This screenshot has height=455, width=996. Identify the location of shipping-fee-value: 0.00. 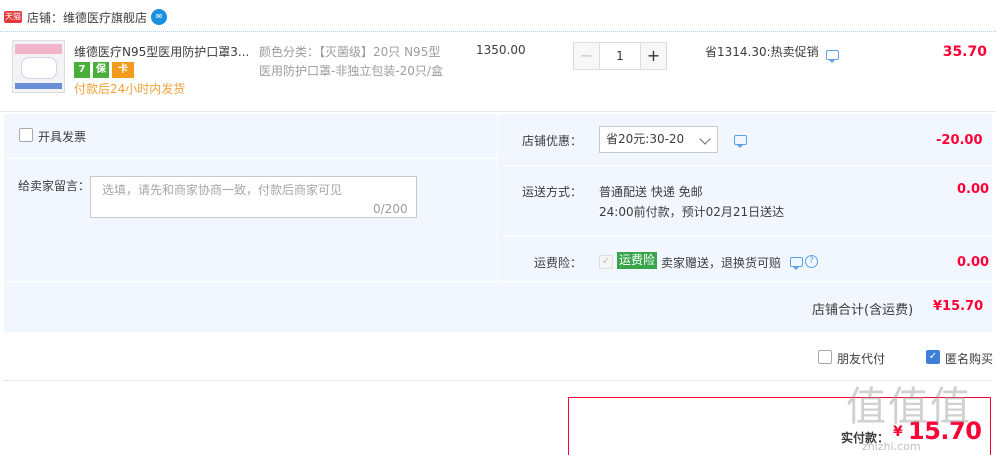
(973, 189).